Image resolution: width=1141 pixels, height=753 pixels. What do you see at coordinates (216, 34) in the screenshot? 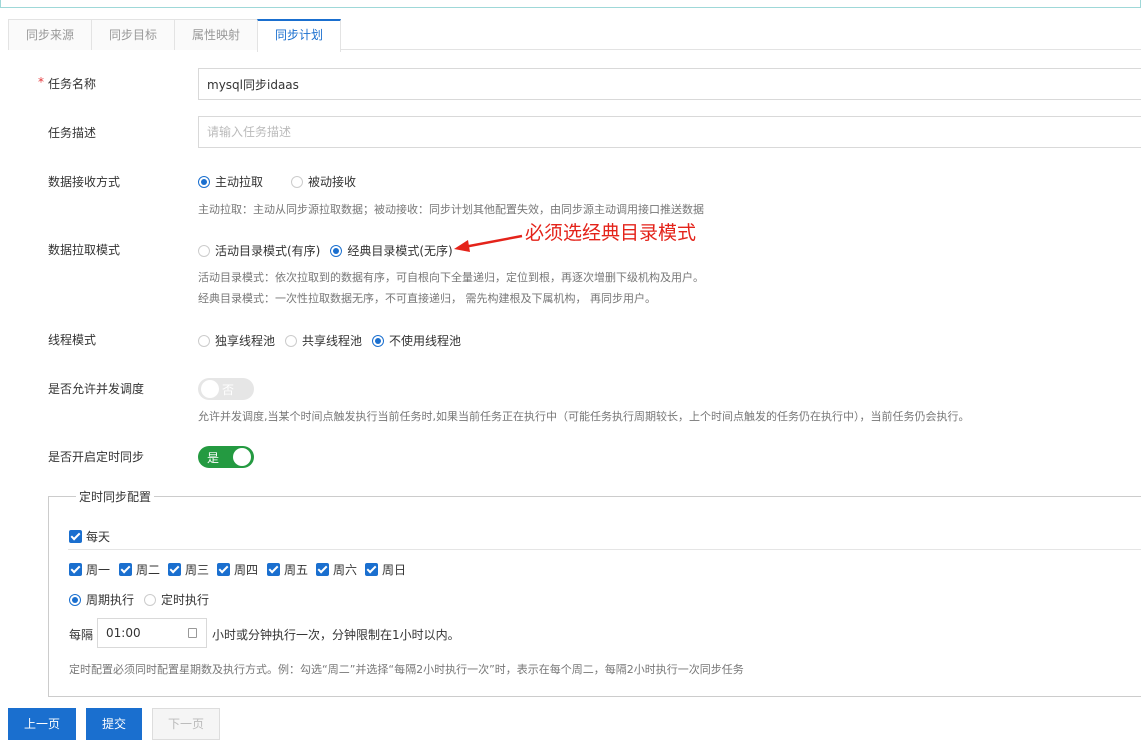
I see `tab-attribute-mapping: 属性映射` at bounding box center [216, 34].